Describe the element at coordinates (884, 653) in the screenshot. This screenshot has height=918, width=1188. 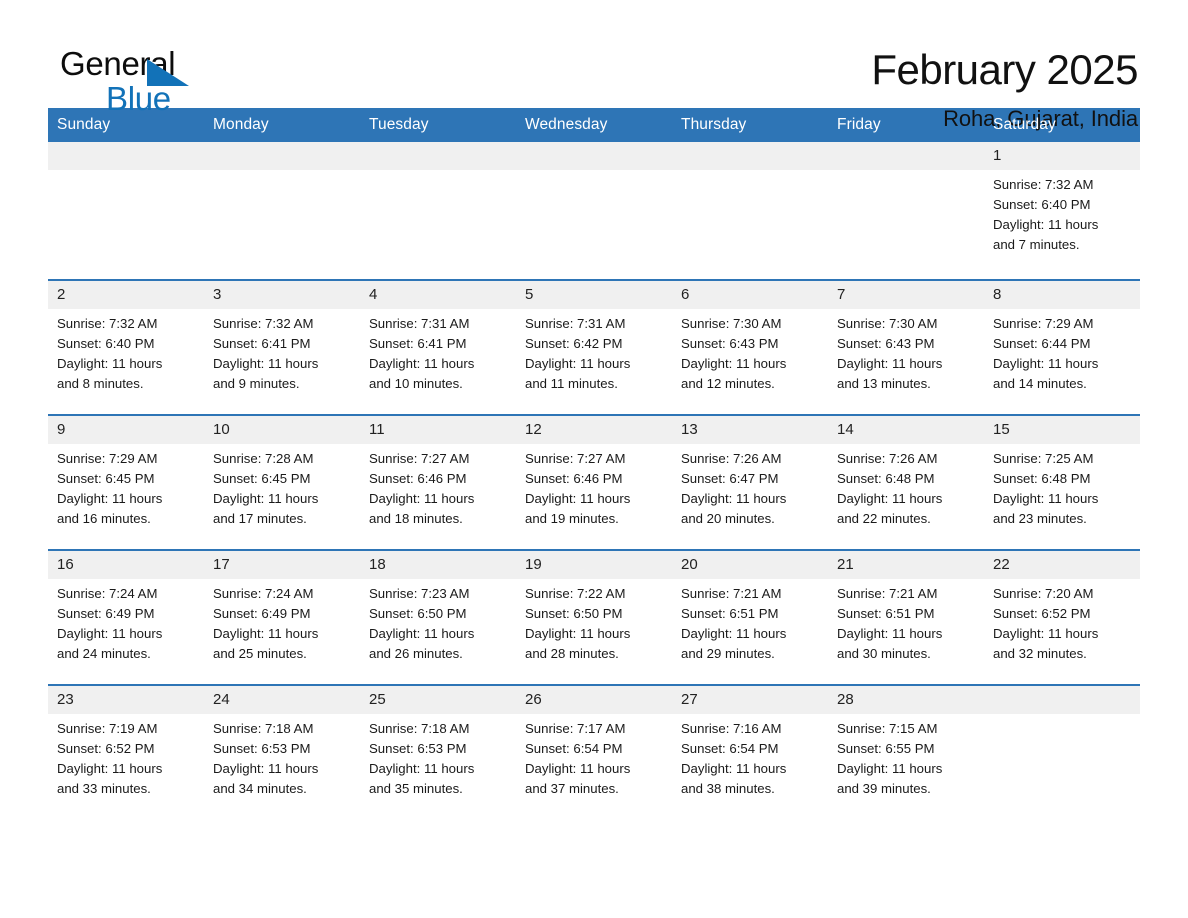
I see `daylight-text-line2: and 30 minutes.` at that location.